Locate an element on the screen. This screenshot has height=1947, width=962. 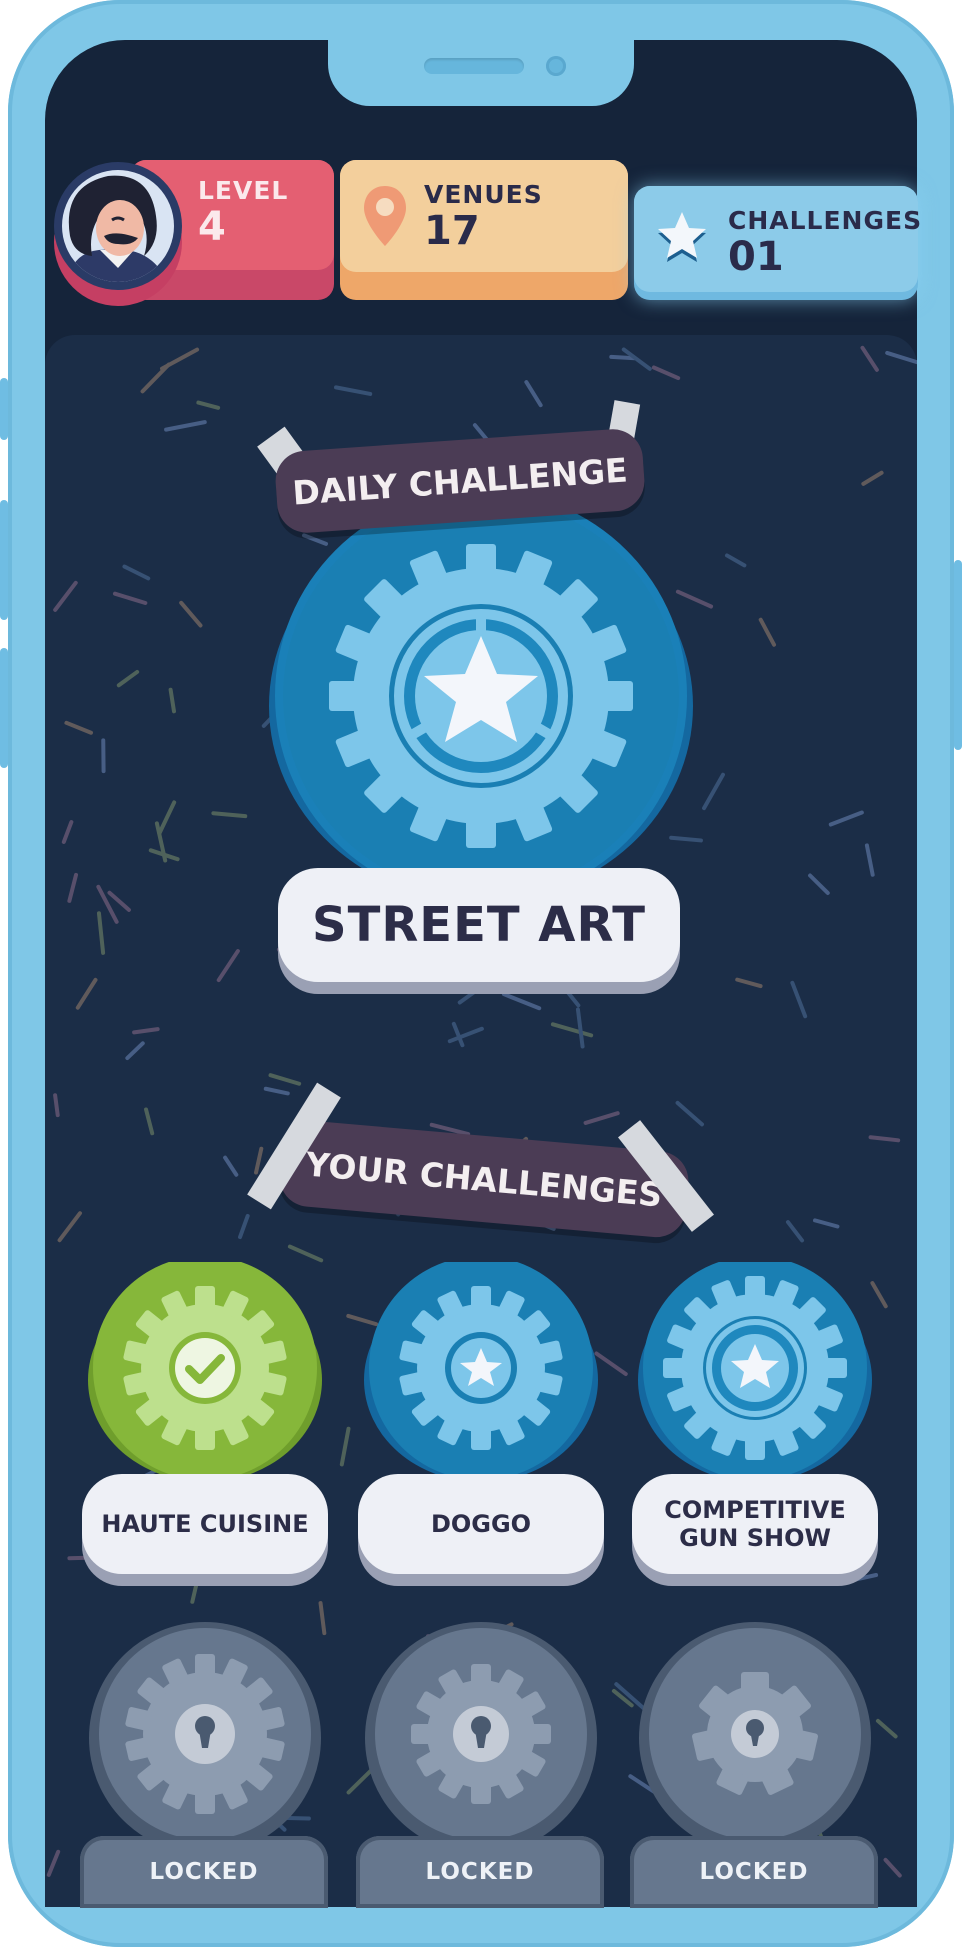
venues-label: VENUES is located at coordinates (483, 194).